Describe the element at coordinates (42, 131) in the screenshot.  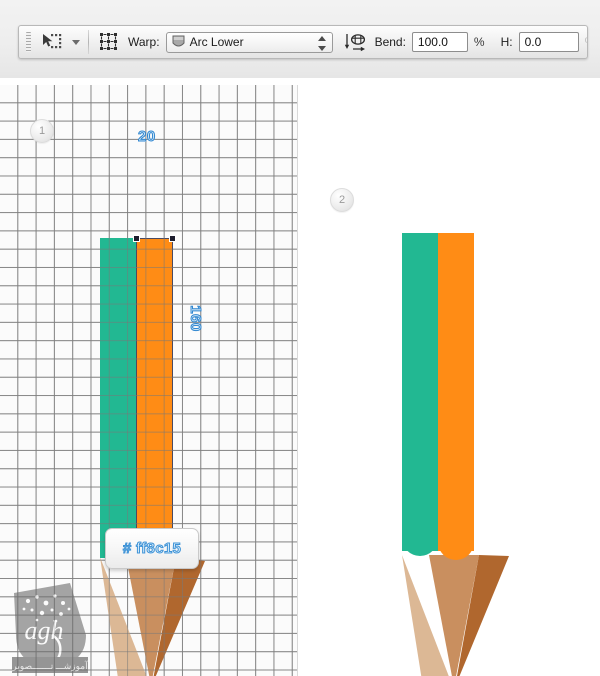
I see `step-badge-1: 1` at that location.